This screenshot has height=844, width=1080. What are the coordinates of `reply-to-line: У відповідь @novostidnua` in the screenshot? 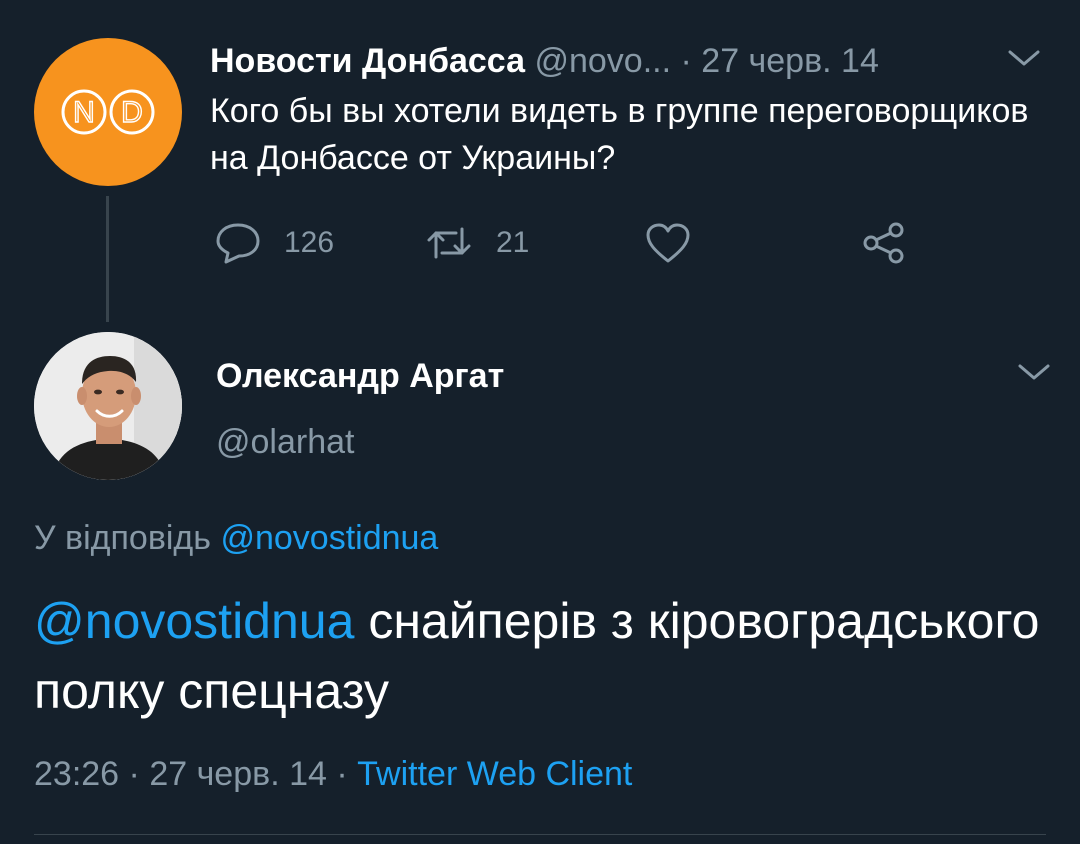 It's located at (236, 538).